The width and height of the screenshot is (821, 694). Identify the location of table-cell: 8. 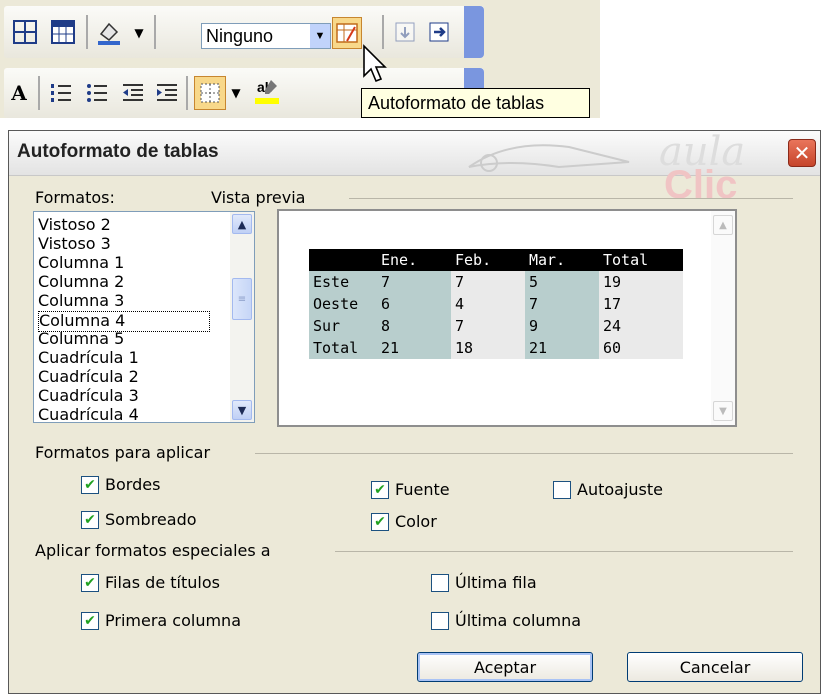
(414, 326).